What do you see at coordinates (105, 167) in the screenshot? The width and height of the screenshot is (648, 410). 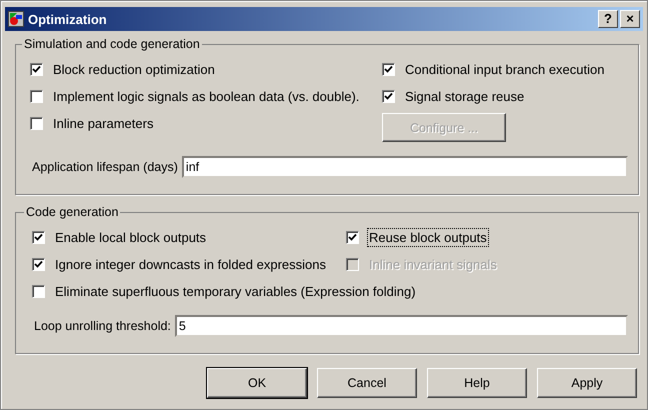 I see `field-label: Application lifespan (days)` at bounding box center [105, 167].